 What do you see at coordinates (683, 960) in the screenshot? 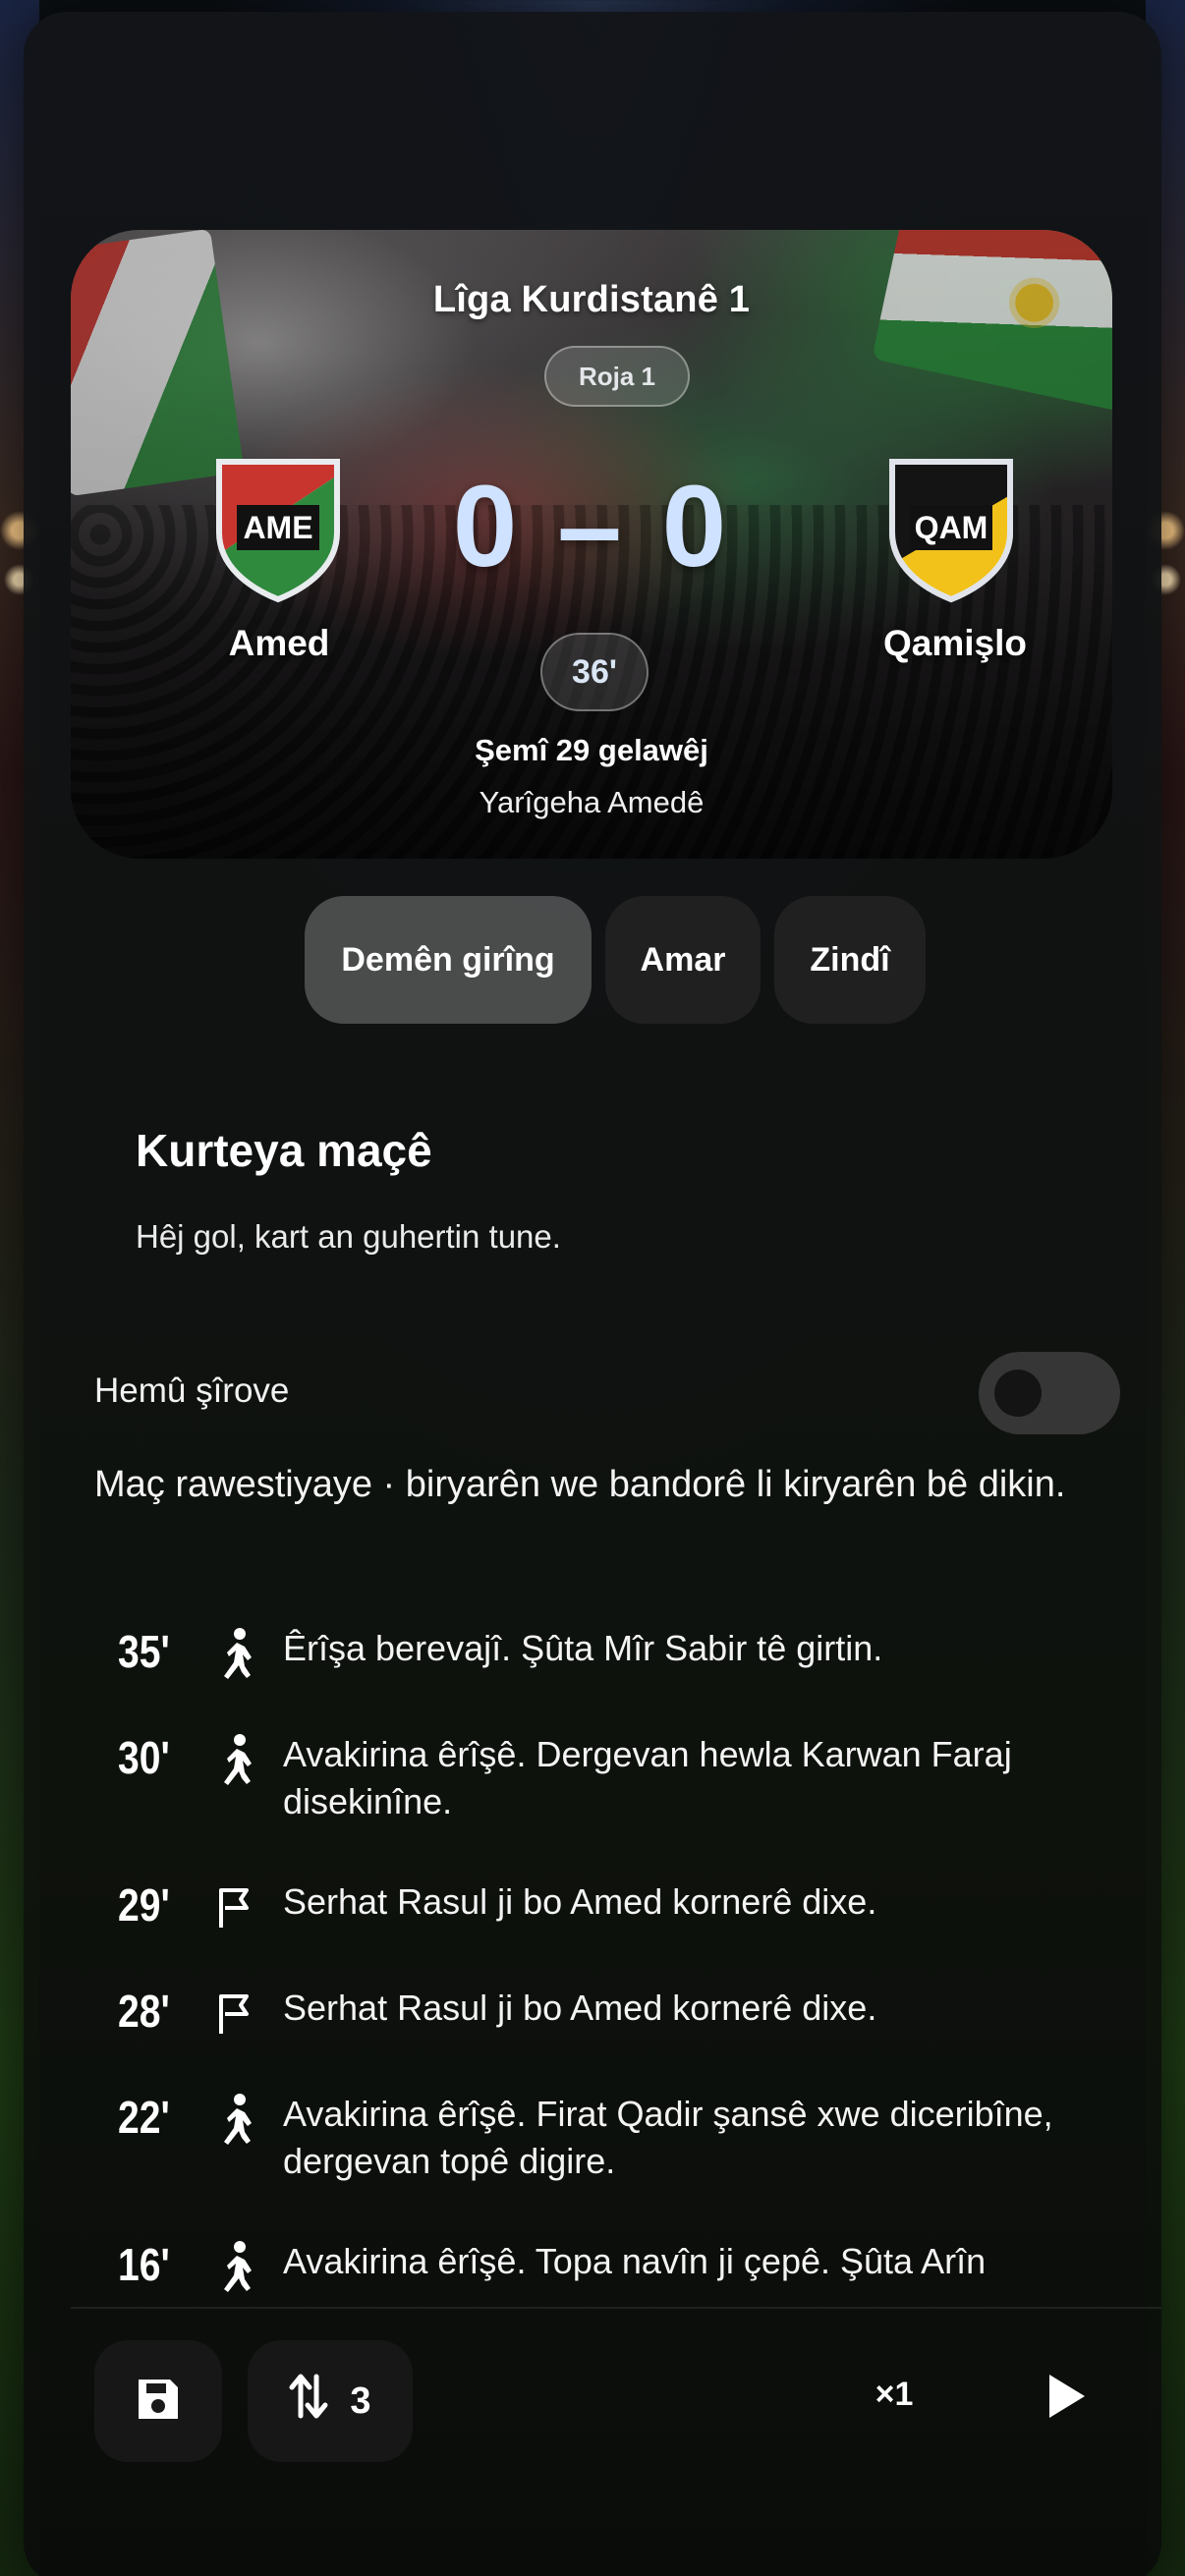
I see `tab-stats: Amar` at bounding box center [683, 960].